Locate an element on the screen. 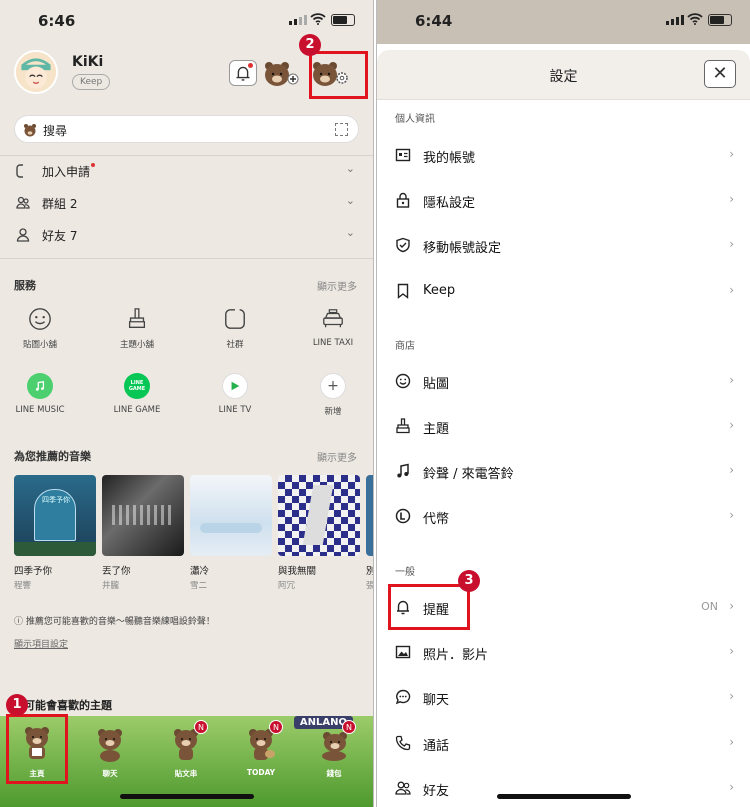 This screenshot has height=807, width=750. item-label: 主題 is located at coordinates (436, 429).